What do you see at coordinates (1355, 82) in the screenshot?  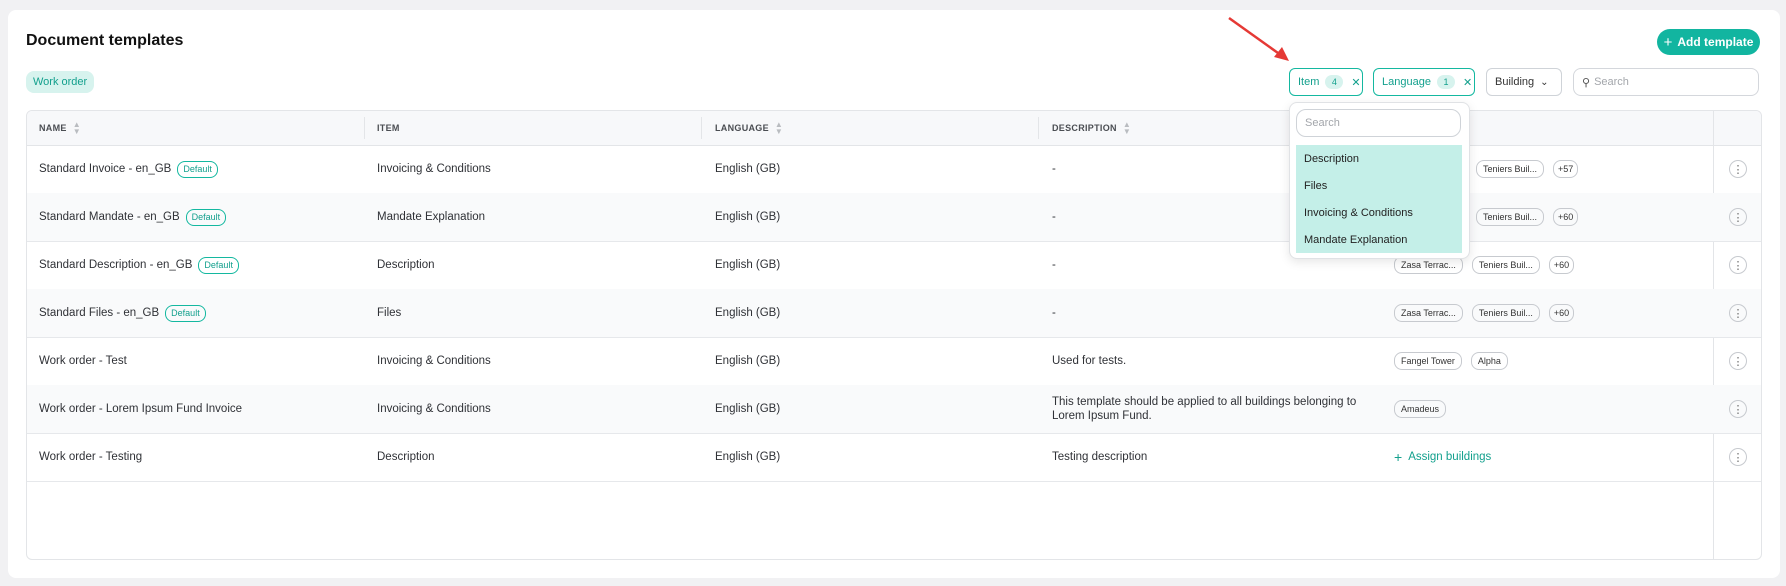 I see `clear-item-filter-icon: ✕` at bounding box center [1355, 82].